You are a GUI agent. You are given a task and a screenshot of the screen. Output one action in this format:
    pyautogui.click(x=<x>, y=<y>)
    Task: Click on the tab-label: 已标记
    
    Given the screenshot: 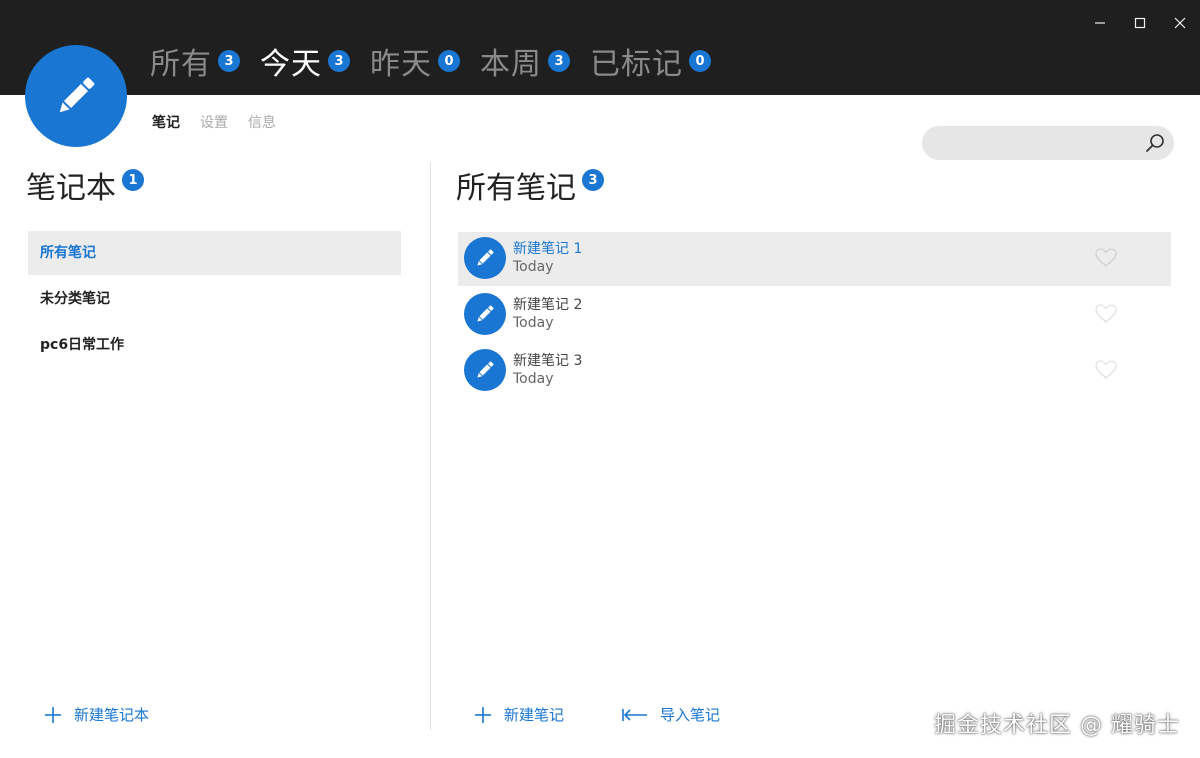 What is the action you would take?
    pyautogui.click(x=636, y=64)
    